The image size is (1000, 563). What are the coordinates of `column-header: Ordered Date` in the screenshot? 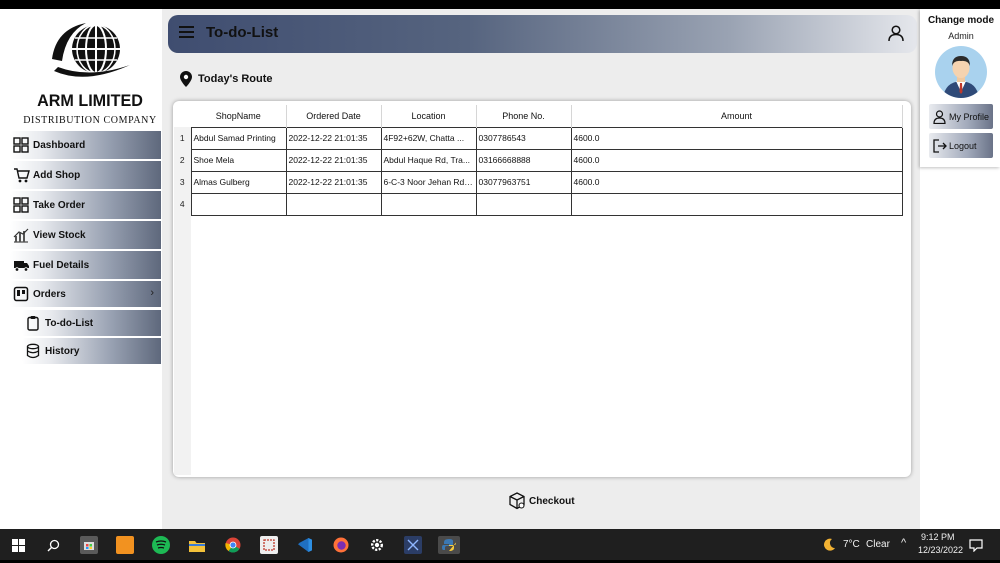 It's located at (334, 116).